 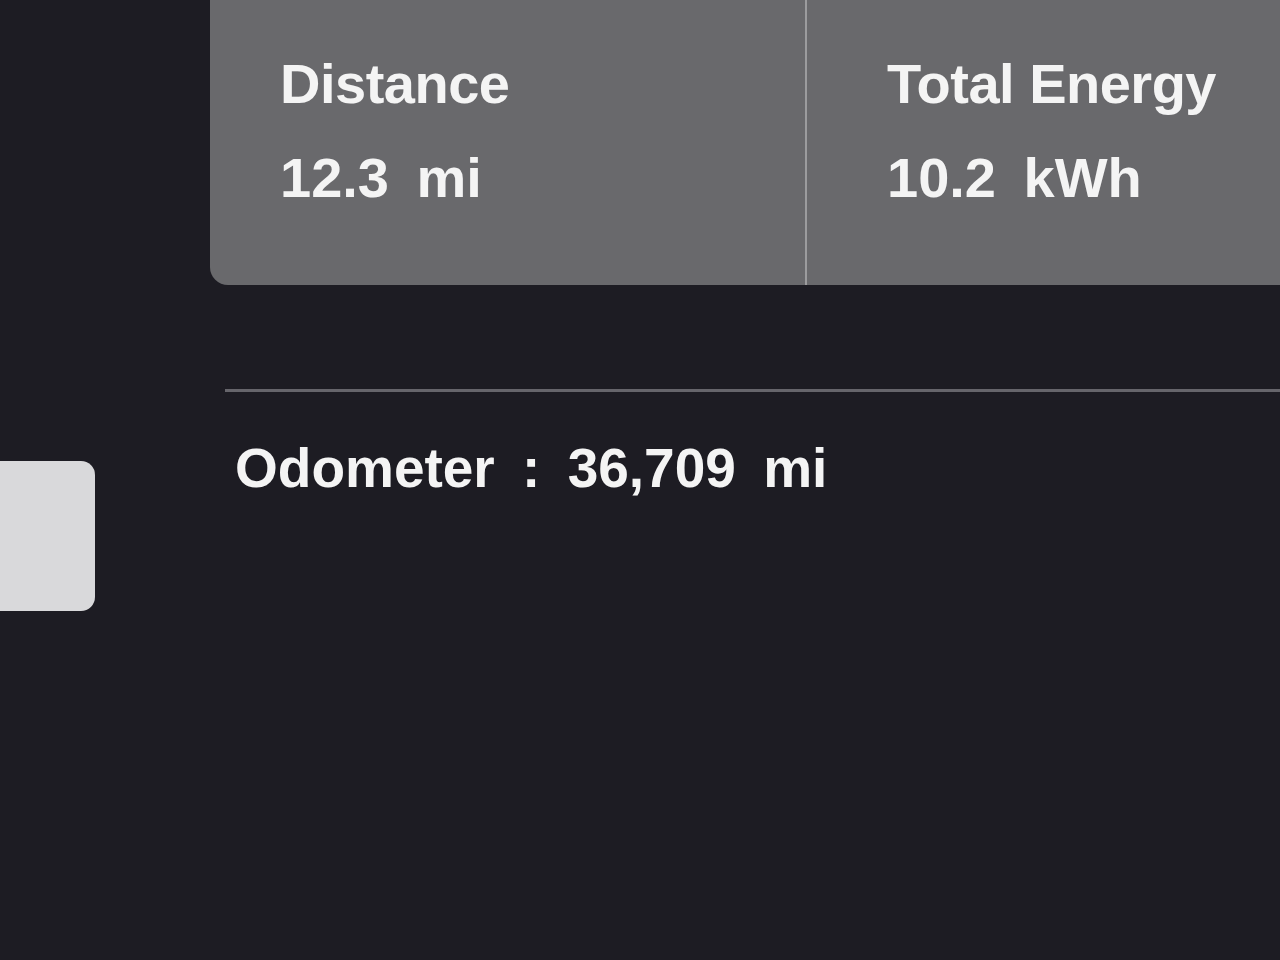 What do you see at coordinates (1015, 178) in the screenshot?
I see `stat-value: 10.2 kWh` at bounding box center [1015, 178].